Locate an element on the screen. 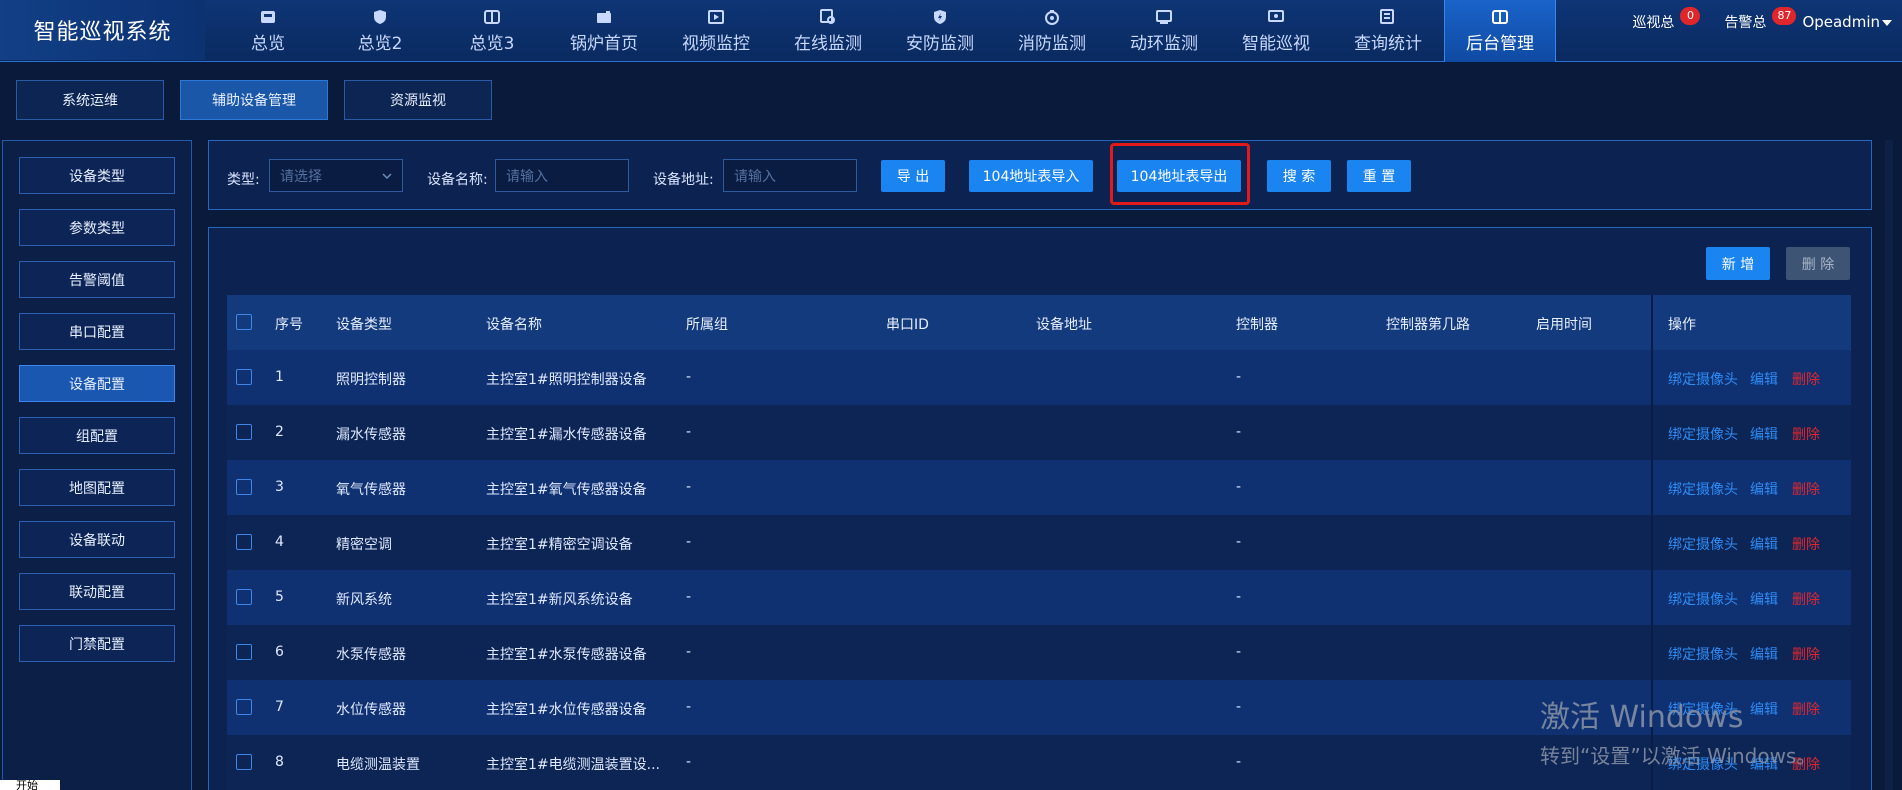 The image size is (1902, 790). sidebar-item-param-type: 参数类型 is located at coordinates (97, 227).